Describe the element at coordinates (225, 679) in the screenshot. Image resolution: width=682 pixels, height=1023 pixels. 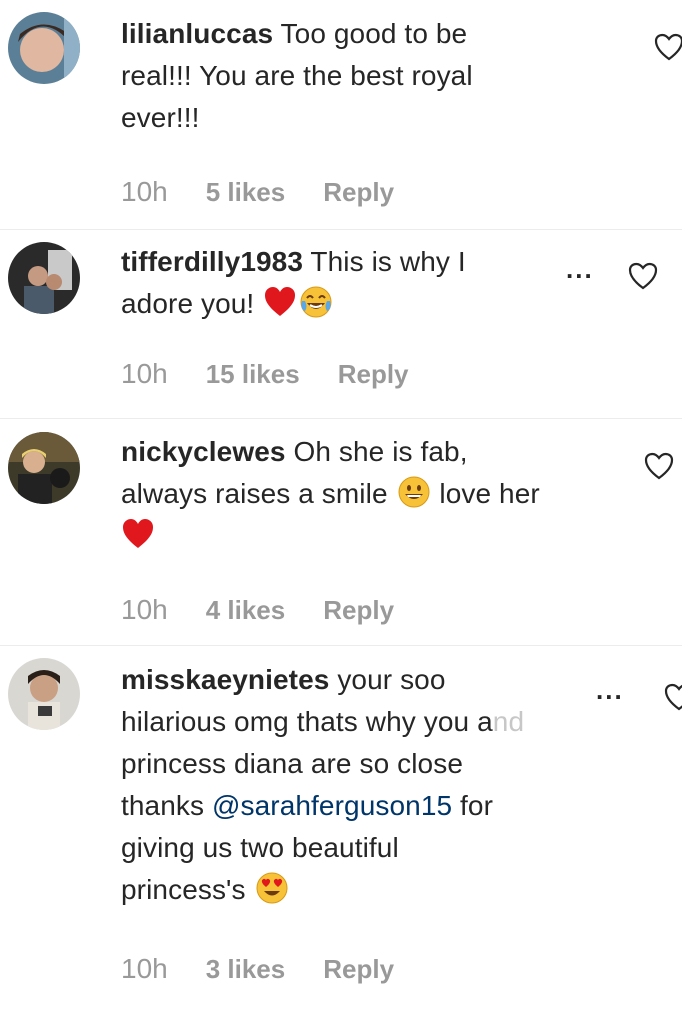
I see `comment-username: misskaeynietes` at that location.